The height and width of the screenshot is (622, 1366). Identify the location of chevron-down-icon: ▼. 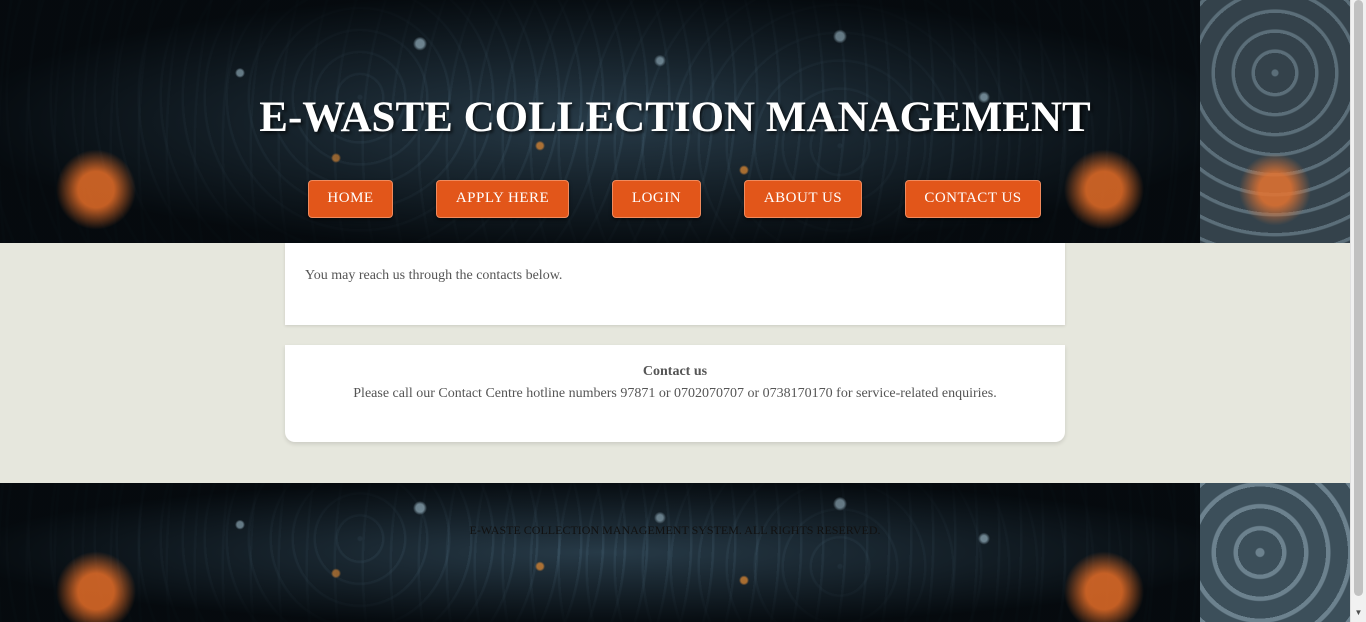
(1358, 613).